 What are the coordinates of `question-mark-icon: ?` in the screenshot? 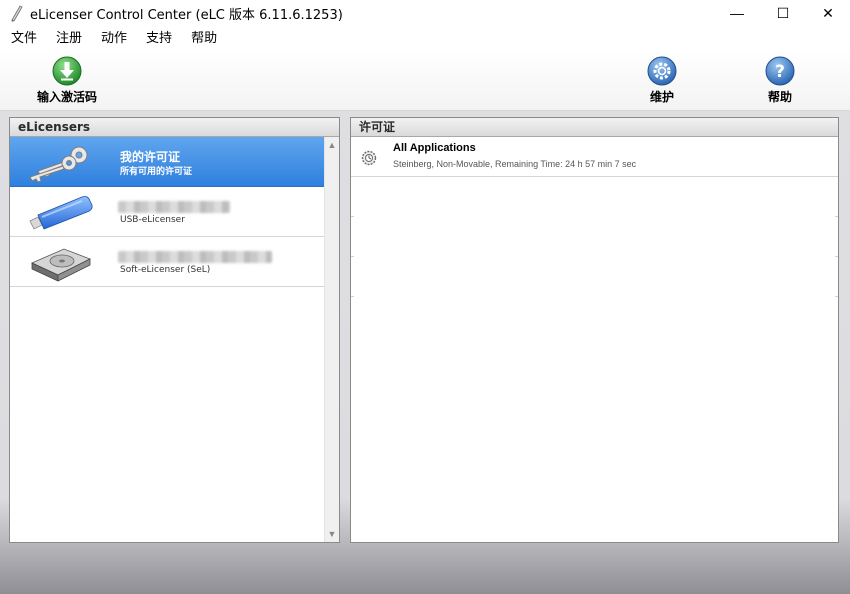 It's located at (780, 71).